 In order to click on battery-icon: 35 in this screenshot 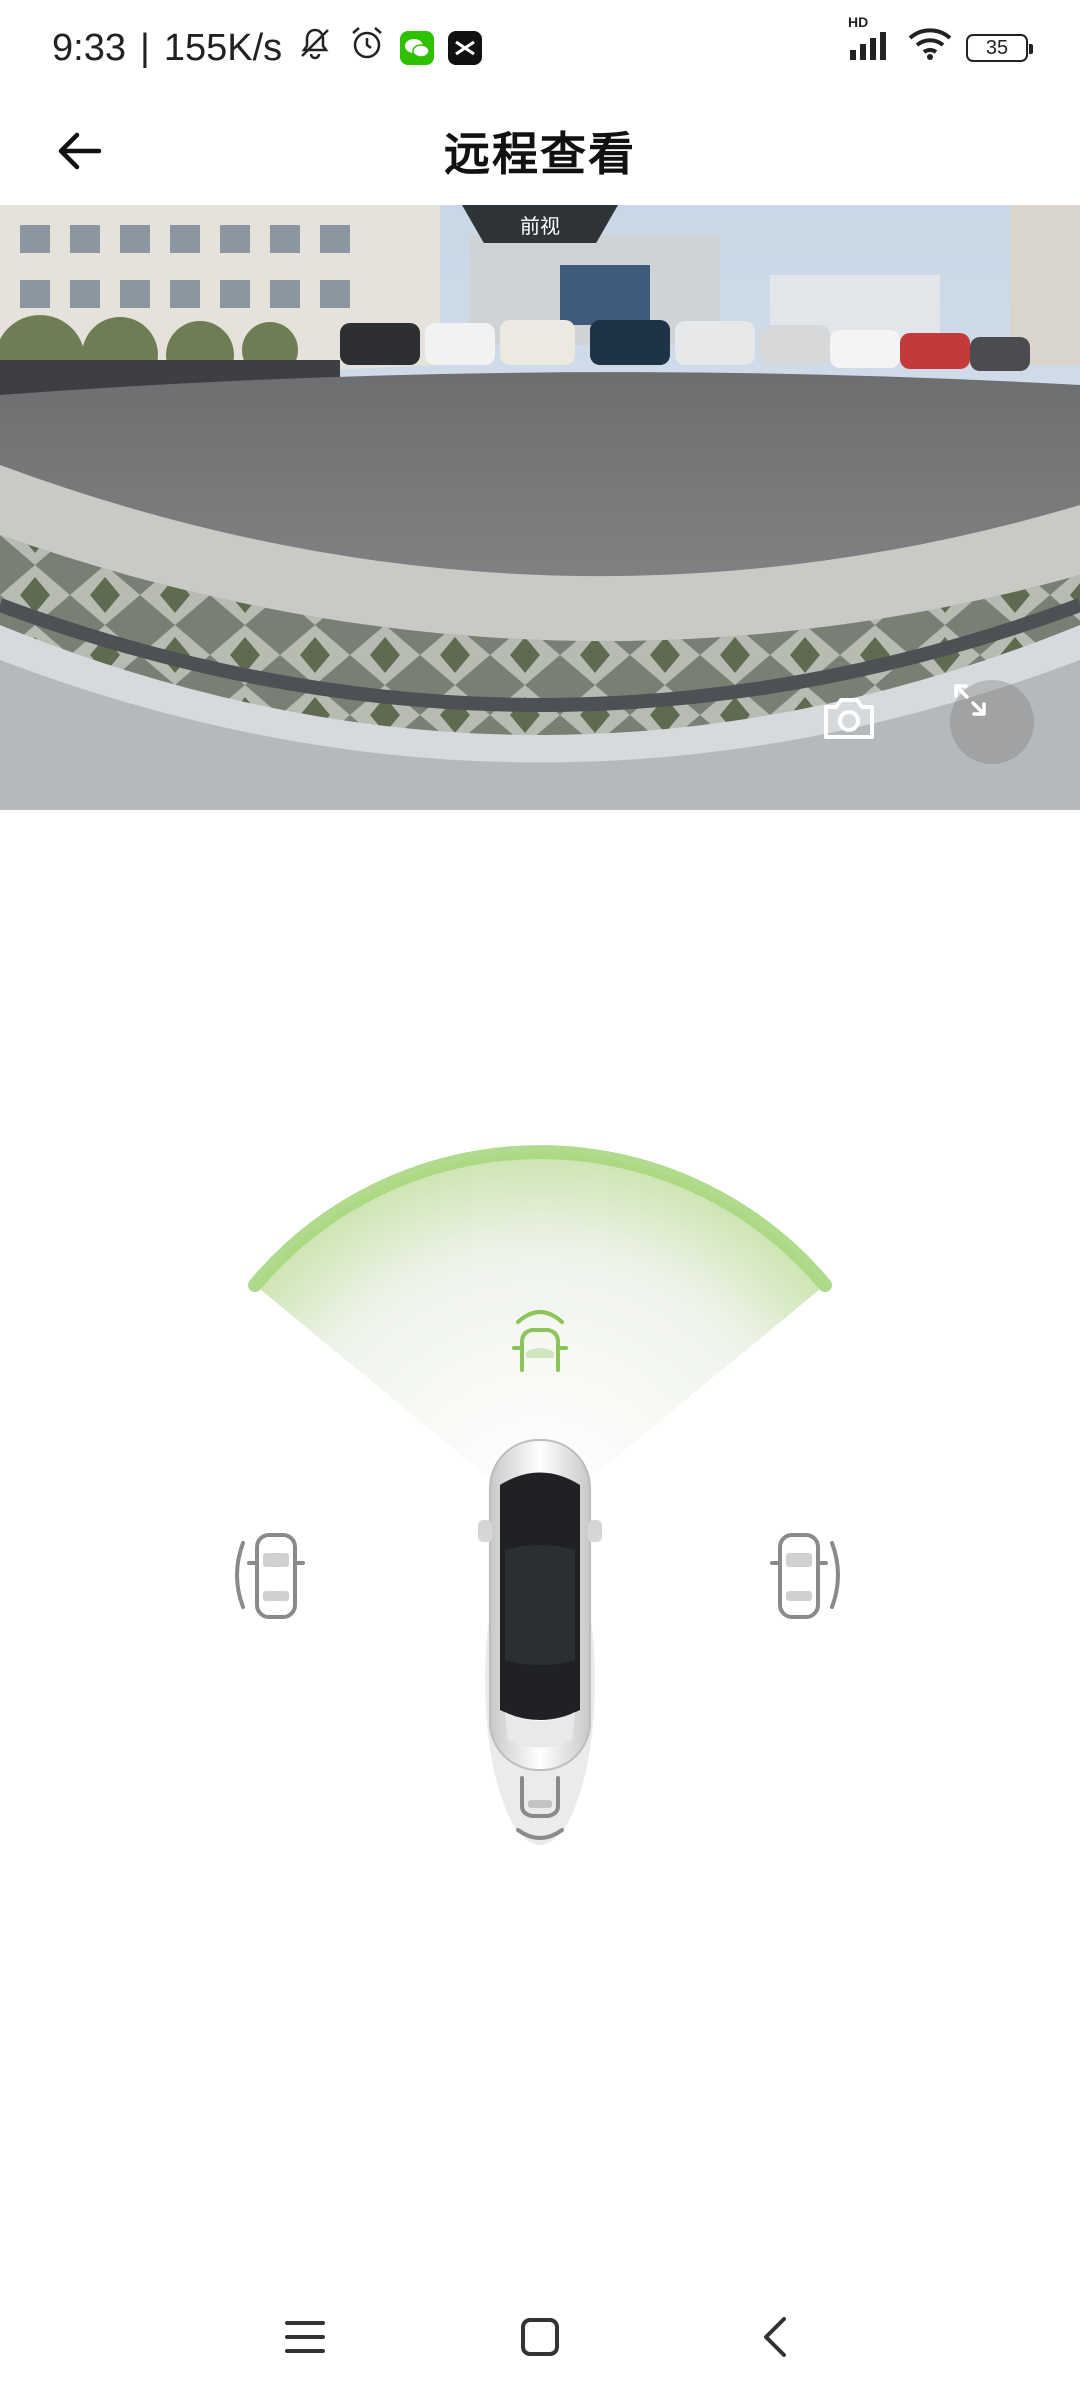, I will do `click(999, 48)`.